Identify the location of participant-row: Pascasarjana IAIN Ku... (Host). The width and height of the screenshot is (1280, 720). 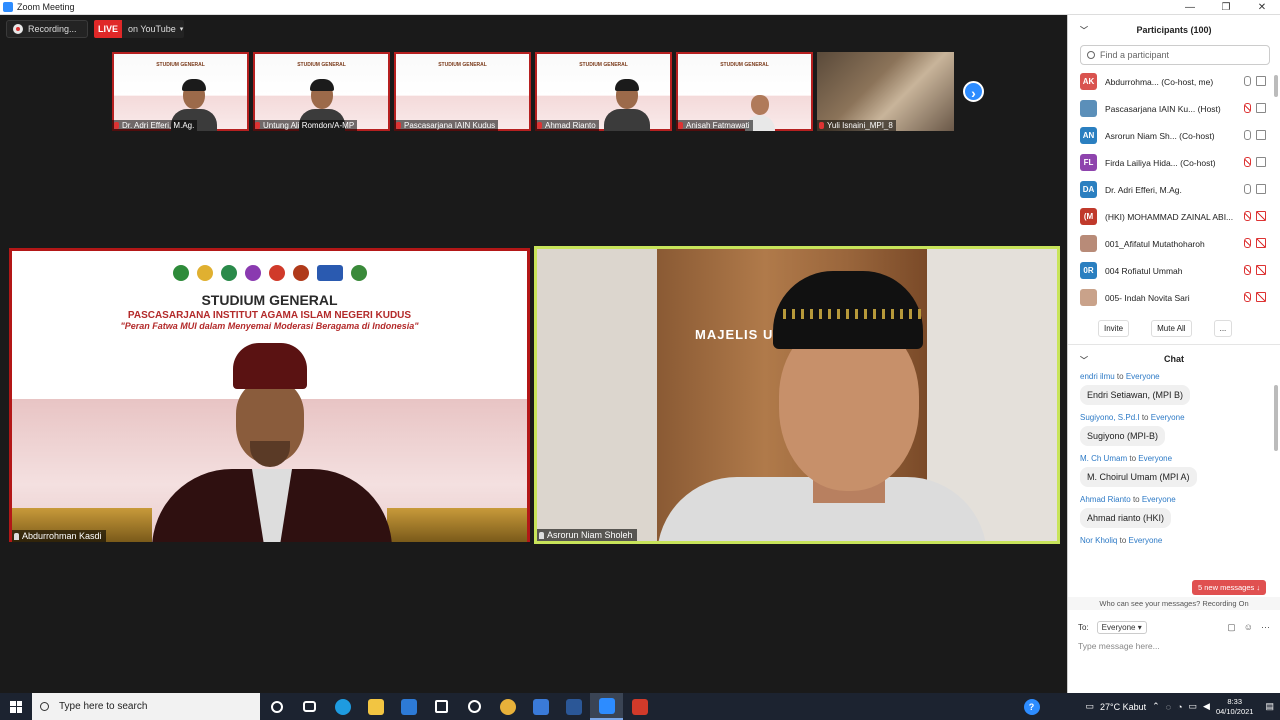
(1174, 108).